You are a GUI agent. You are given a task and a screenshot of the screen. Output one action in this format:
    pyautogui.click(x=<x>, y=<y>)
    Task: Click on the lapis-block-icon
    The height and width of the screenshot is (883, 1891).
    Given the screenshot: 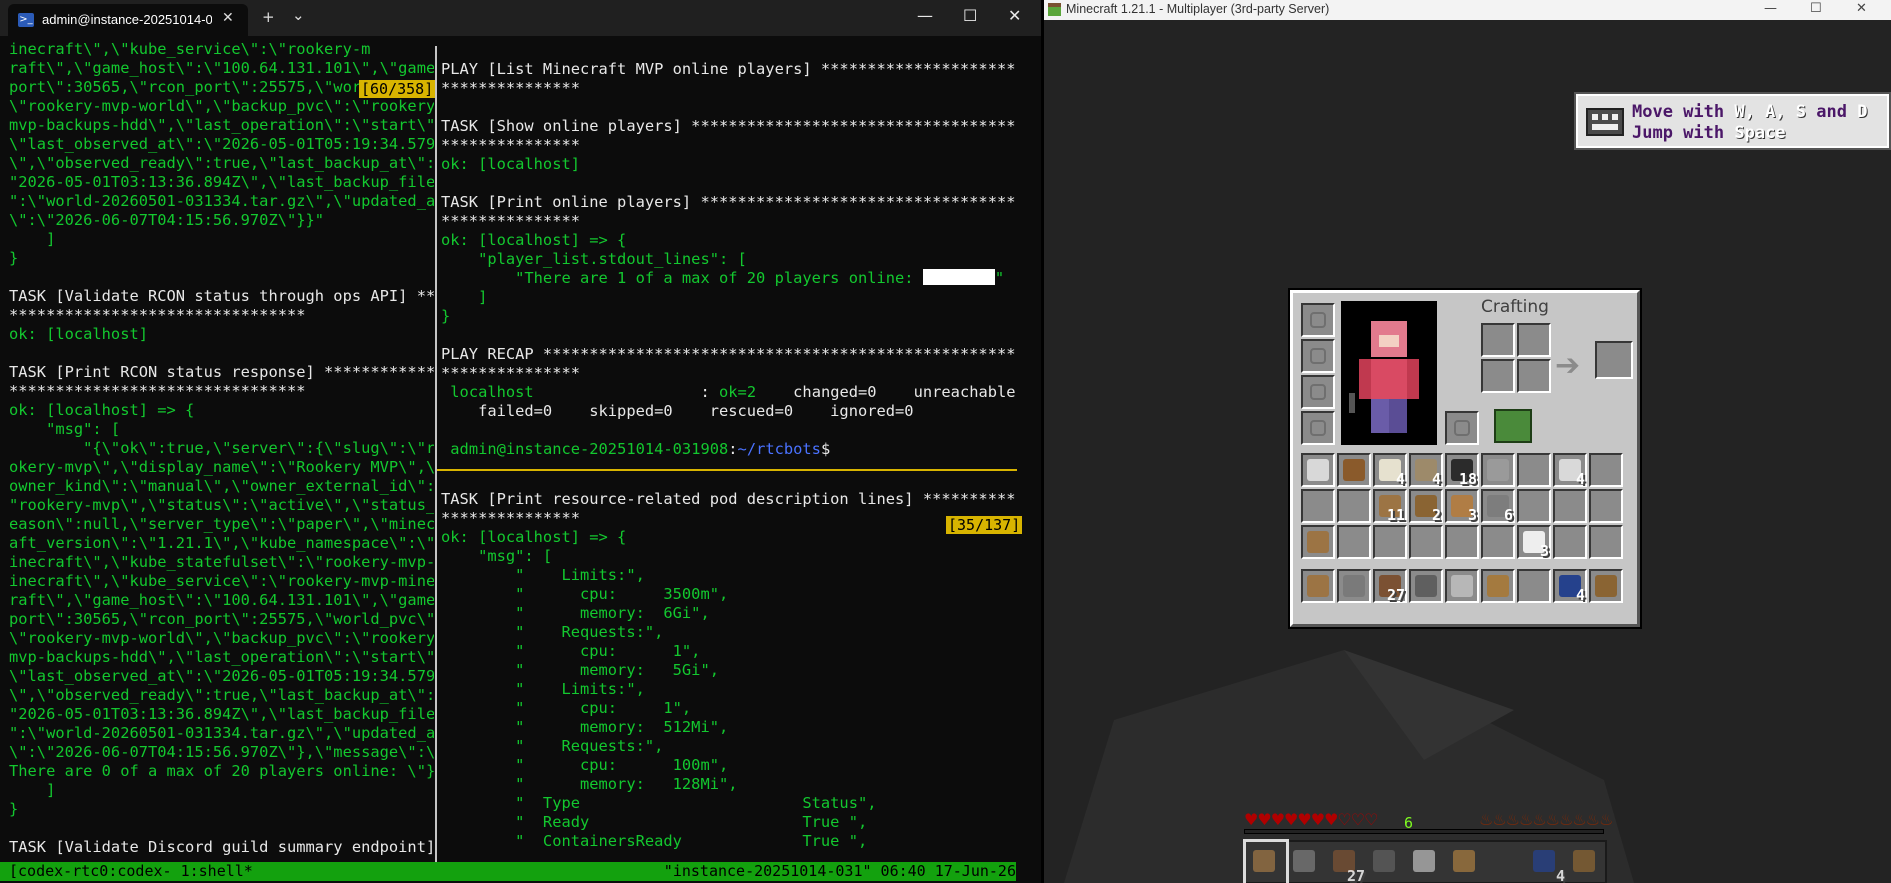 What is the action you would take?
    pyautogui.click(x=1544, y=861)
    